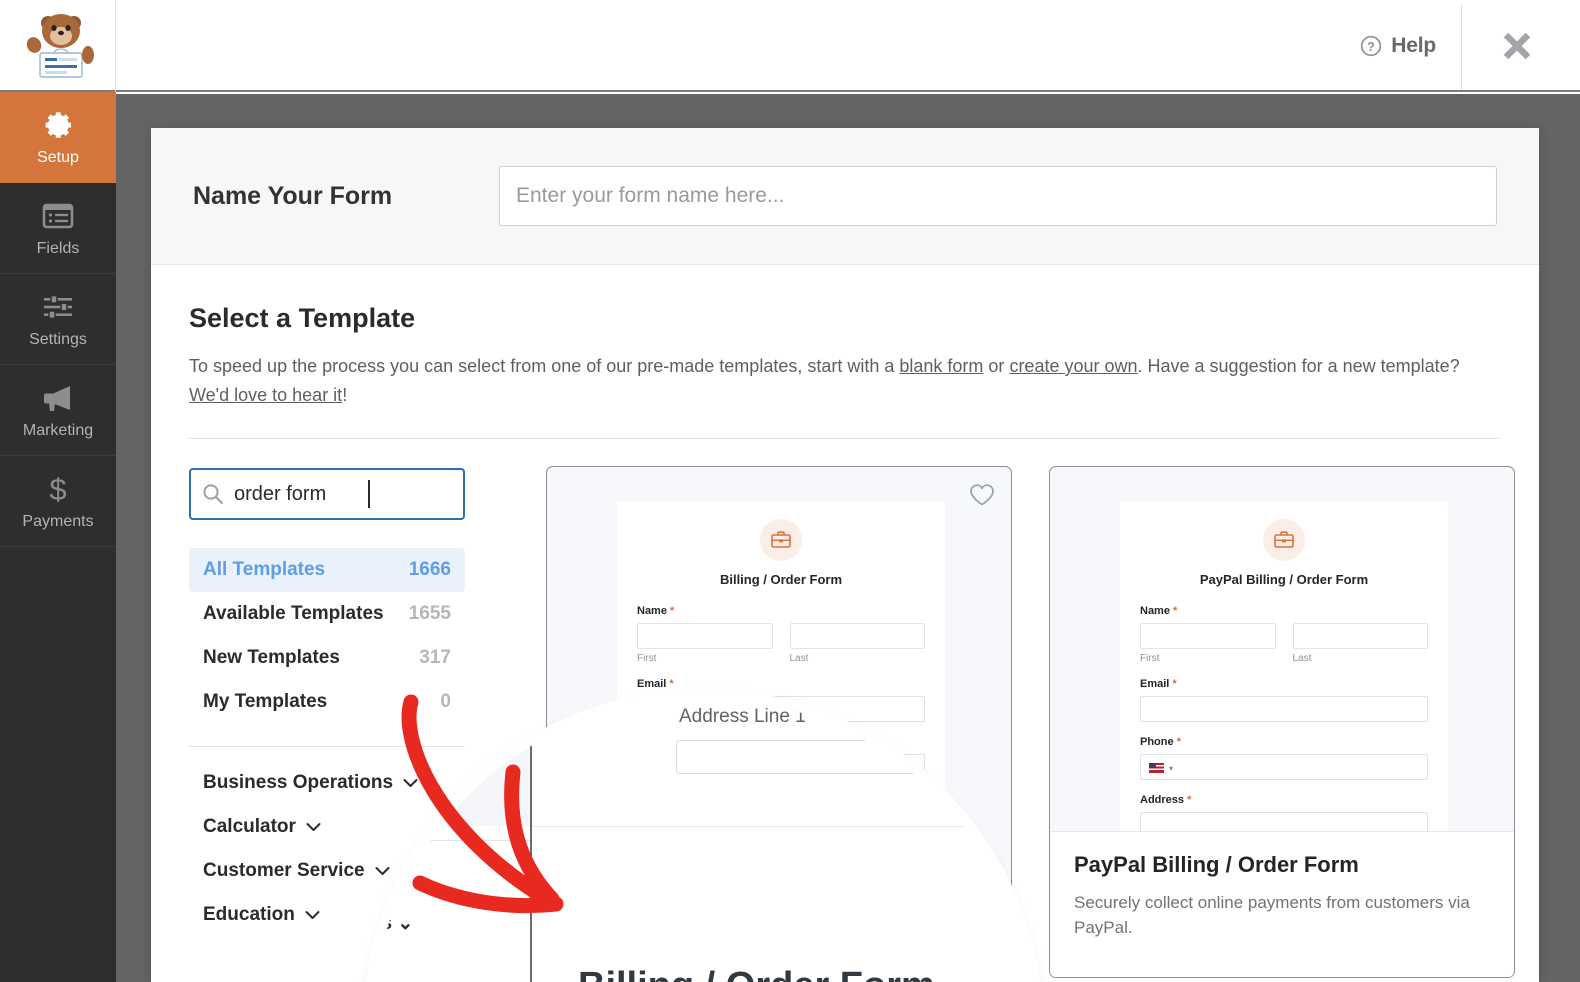  I want to click on preview-field-phone: Phone * ▾, so click(1284, 758).